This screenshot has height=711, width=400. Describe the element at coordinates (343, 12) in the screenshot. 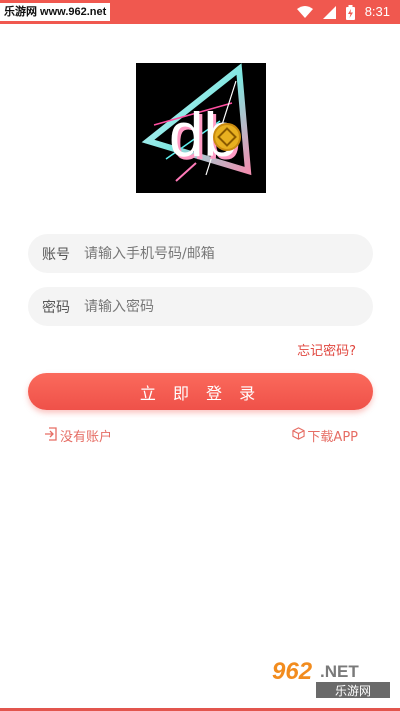

I see `status-icons: 8:31` at that location.